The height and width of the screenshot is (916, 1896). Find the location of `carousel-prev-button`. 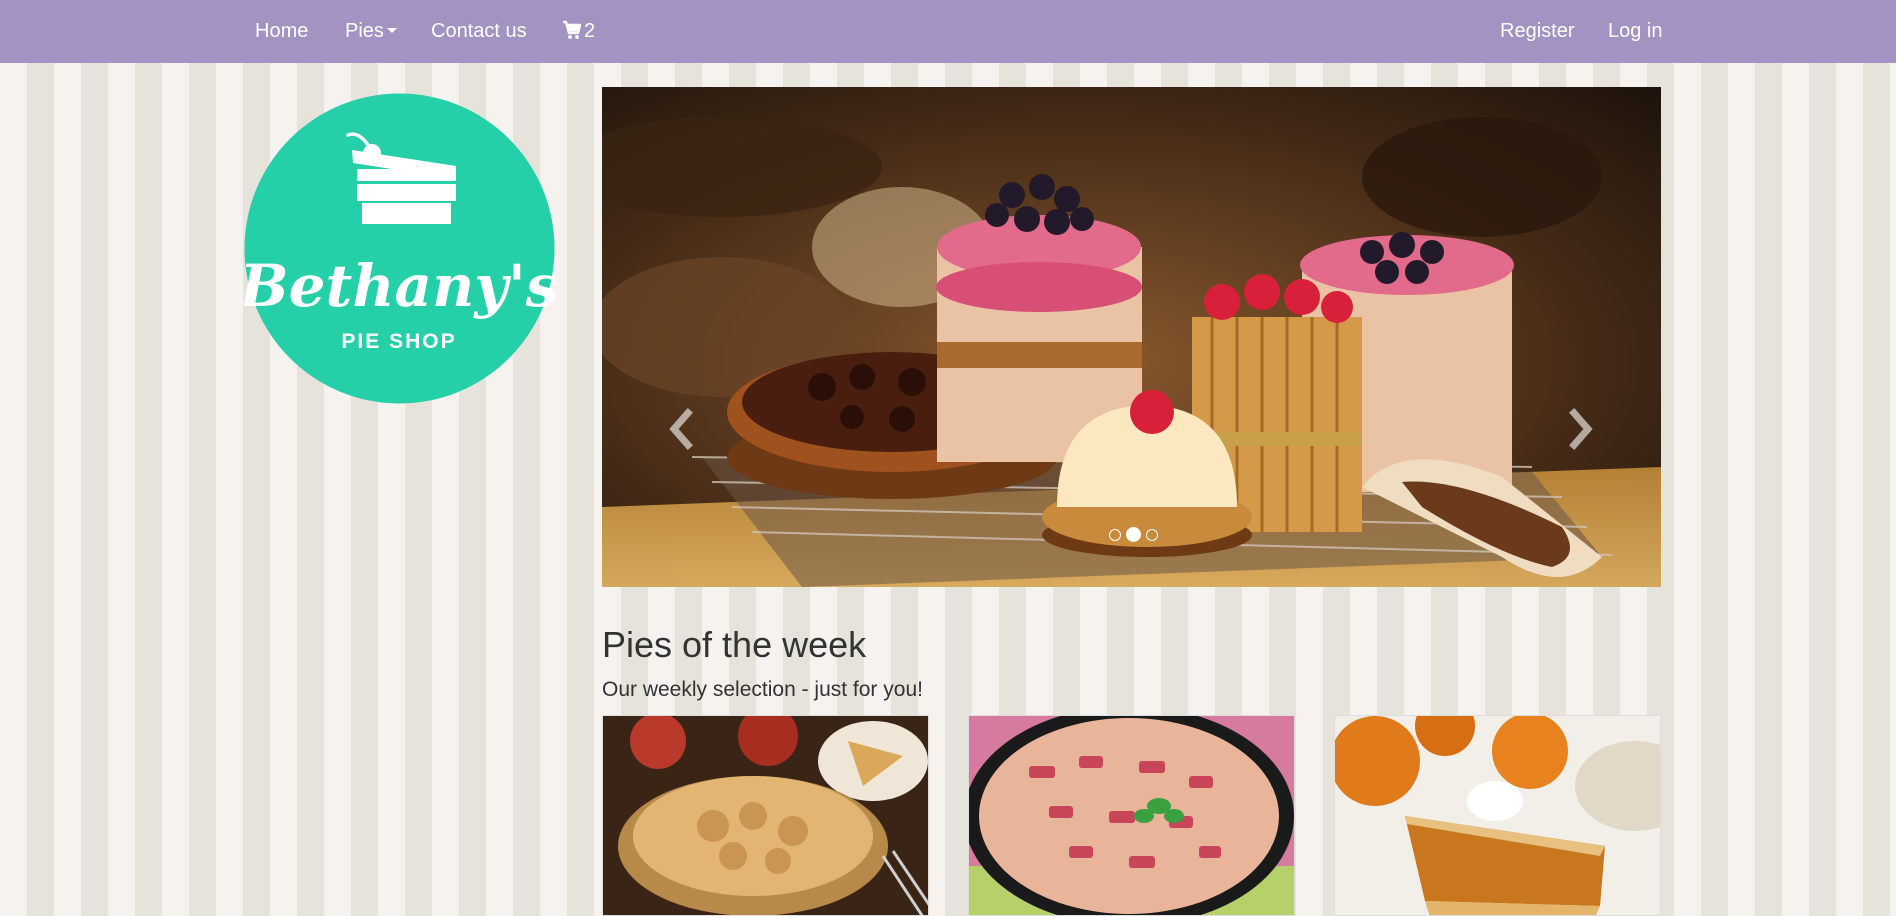

carousel-prev-button is located at coordinates (682, 431).